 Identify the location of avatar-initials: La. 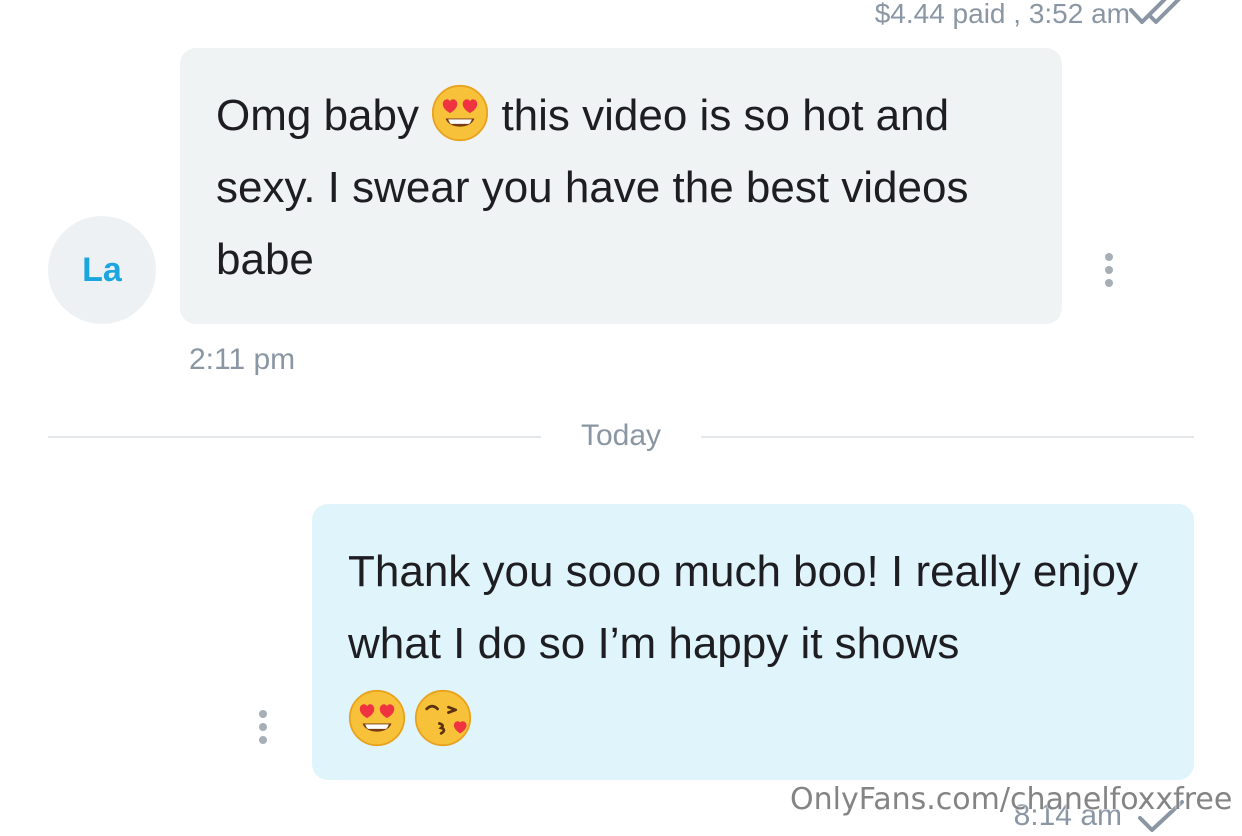
(102, 269).